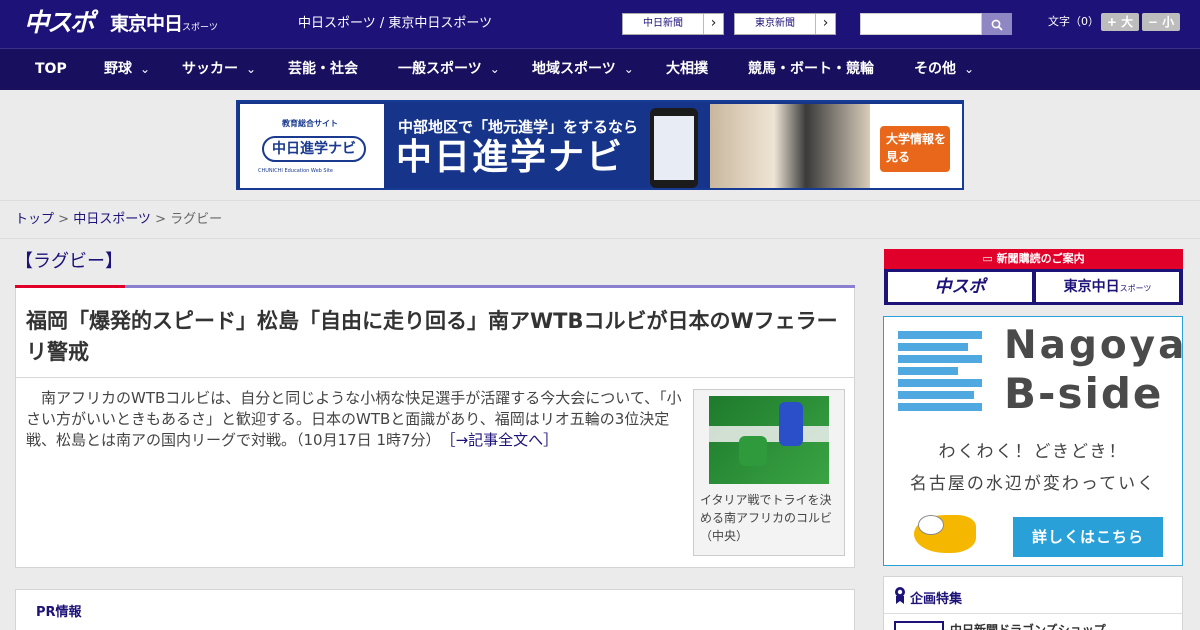 The height and width of the screenshot is (630, 1200). Describe the element at coordinates (915, 149) in the screenshot. I see `banner-cta-button: 大学情報を見る` at that location.